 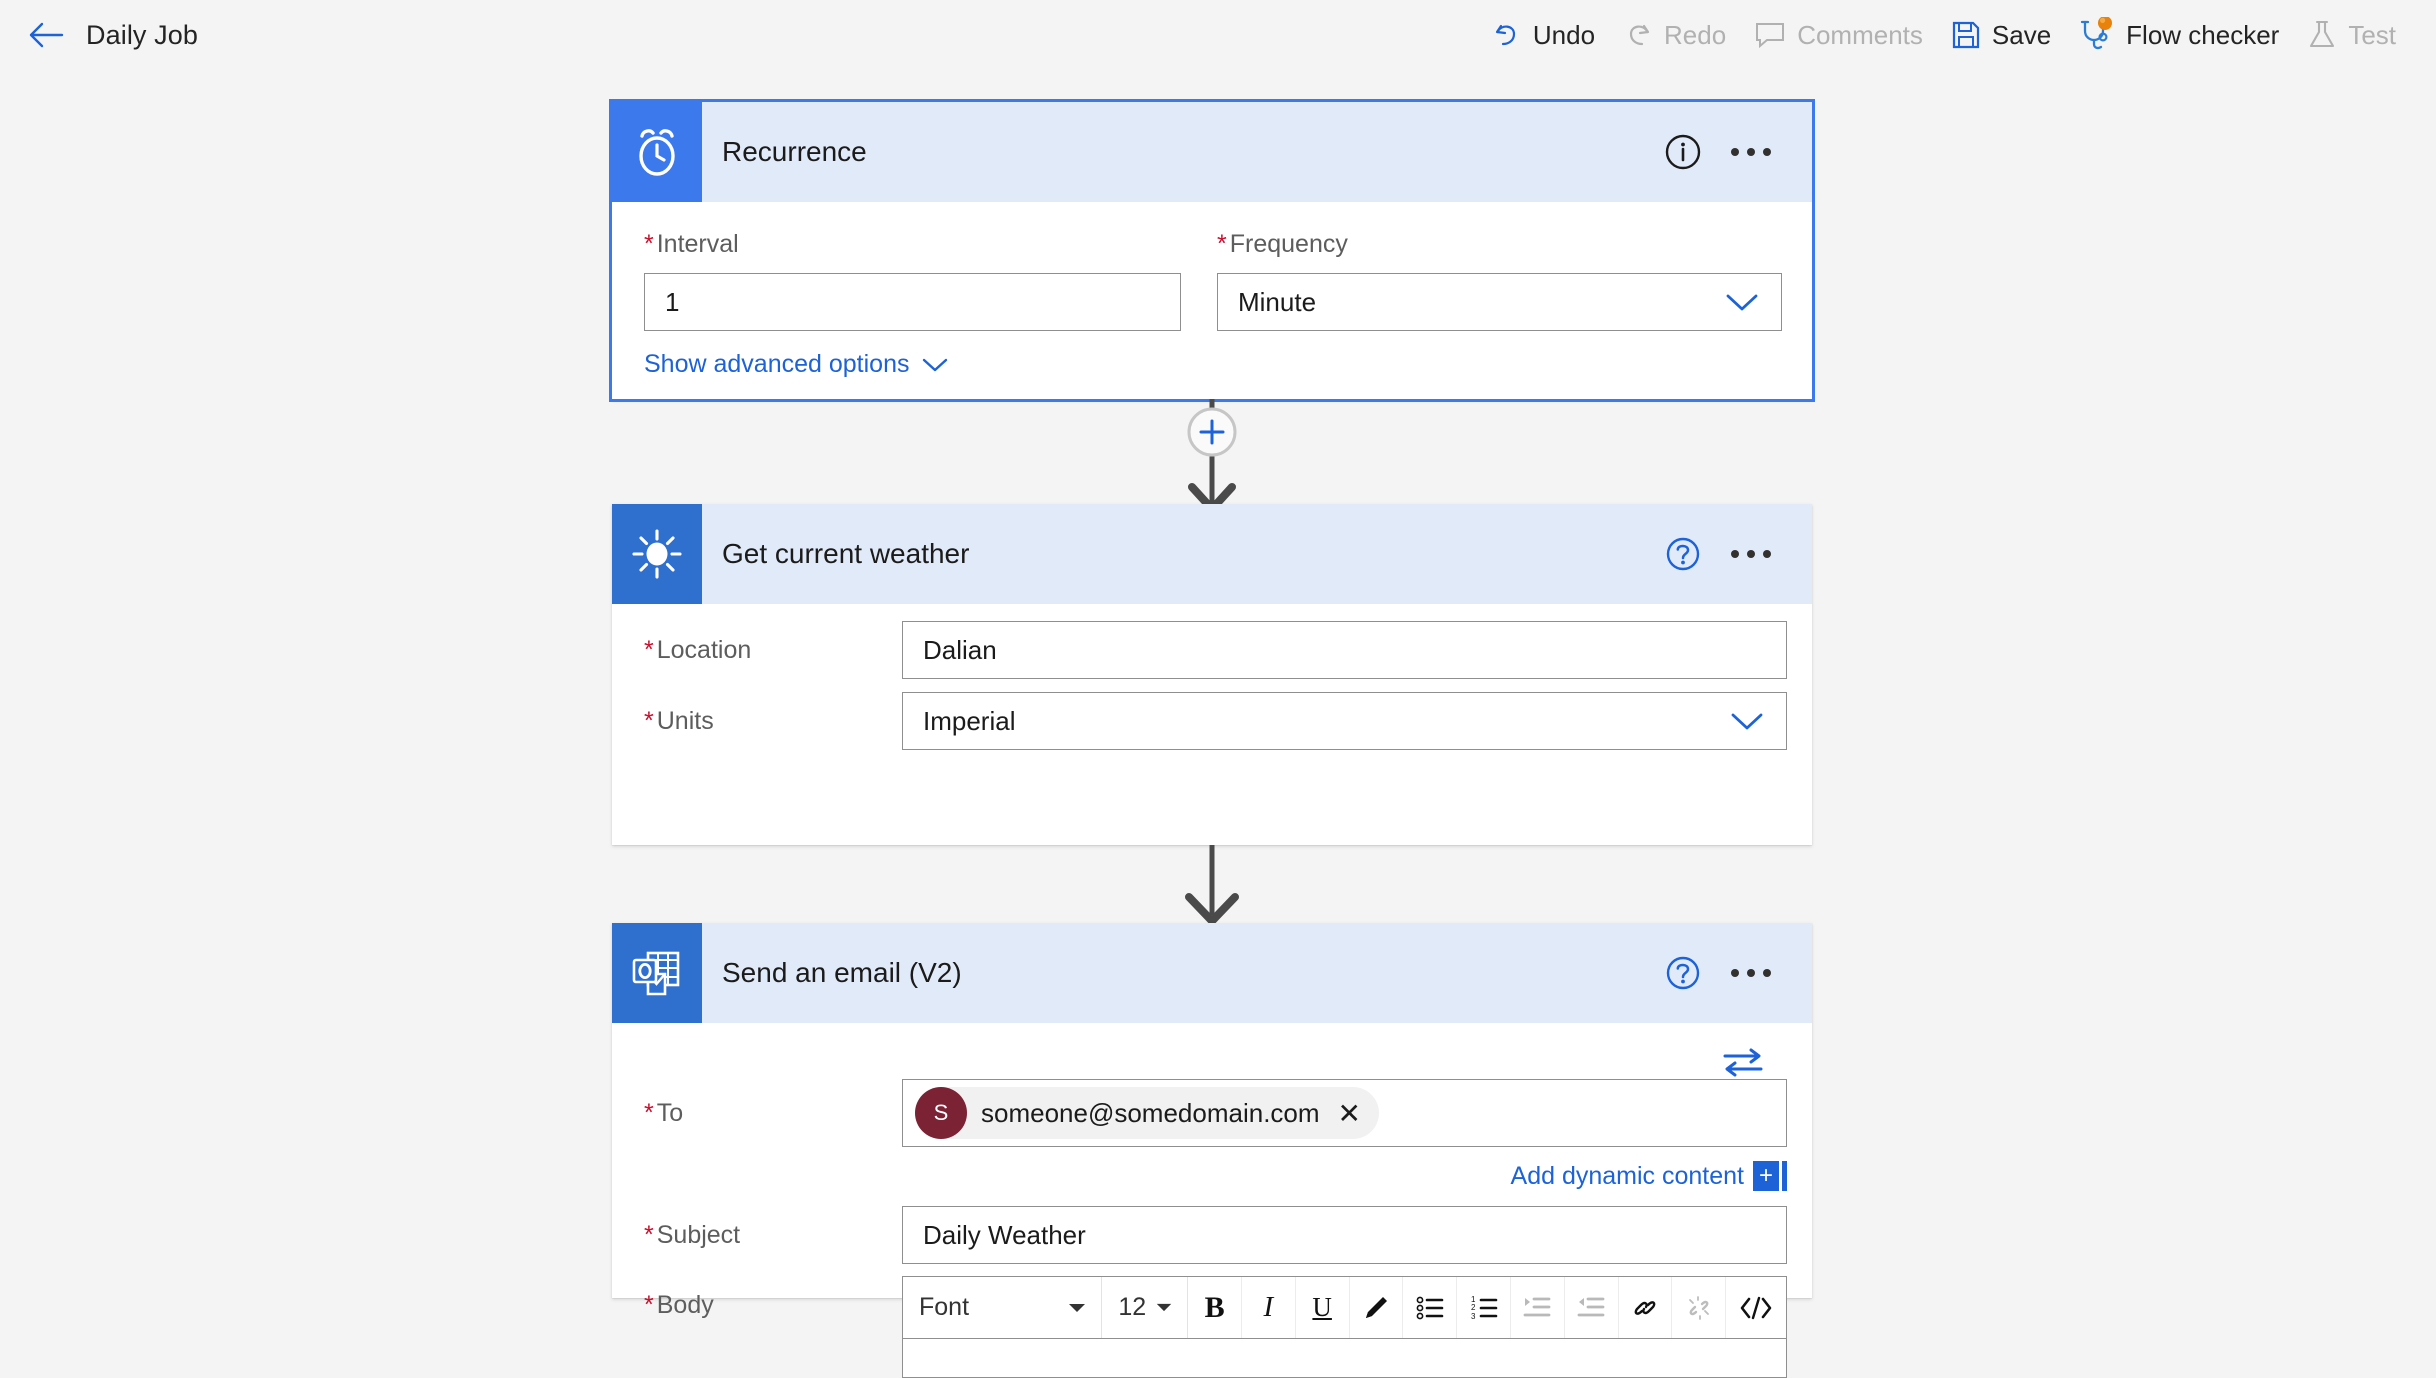 I want to click on connector-weather-to-email, so click(x=1218, y=885).